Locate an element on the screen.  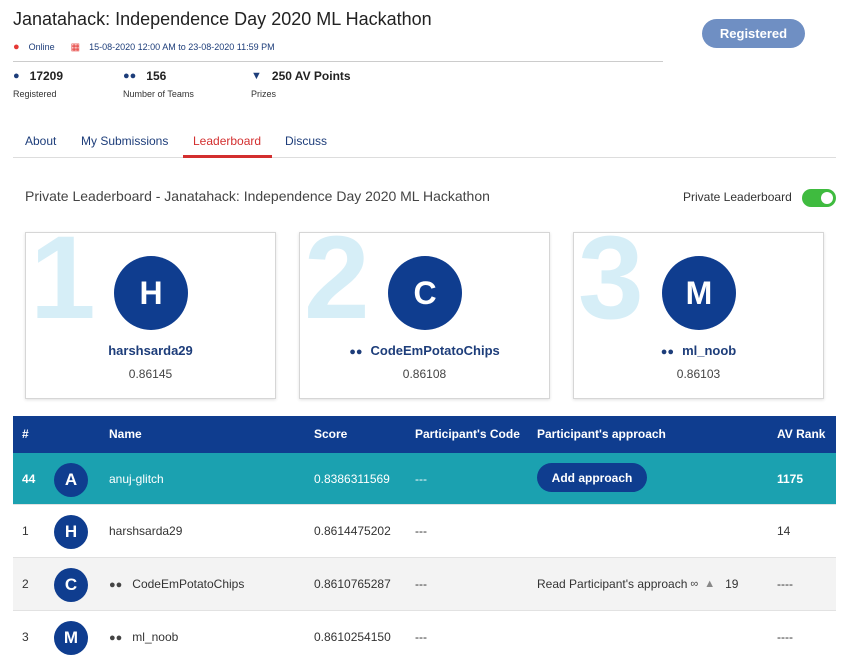
thumbs-up-icon: ▲ is located at coordinates (709, 584).